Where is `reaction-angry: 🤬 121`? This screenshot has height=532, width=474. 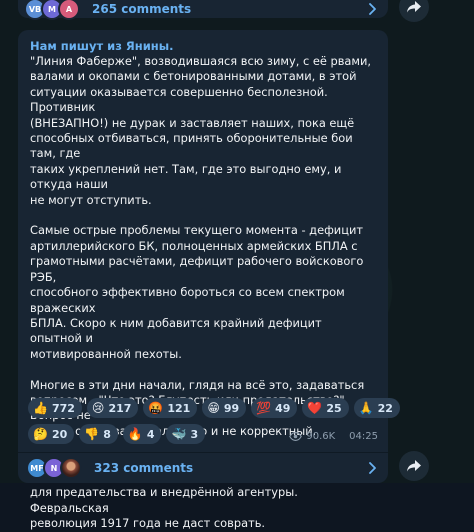
reaction-angry: 🤬 121 is located at coordinates (170, 408).